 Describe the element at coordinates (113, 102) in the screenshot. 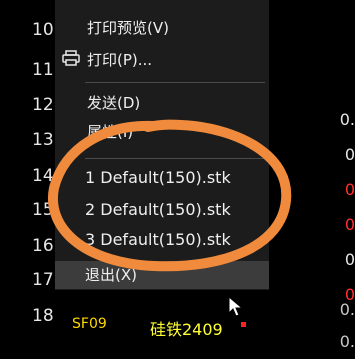

I see `menu-item-send: 发送(D)` at that location.